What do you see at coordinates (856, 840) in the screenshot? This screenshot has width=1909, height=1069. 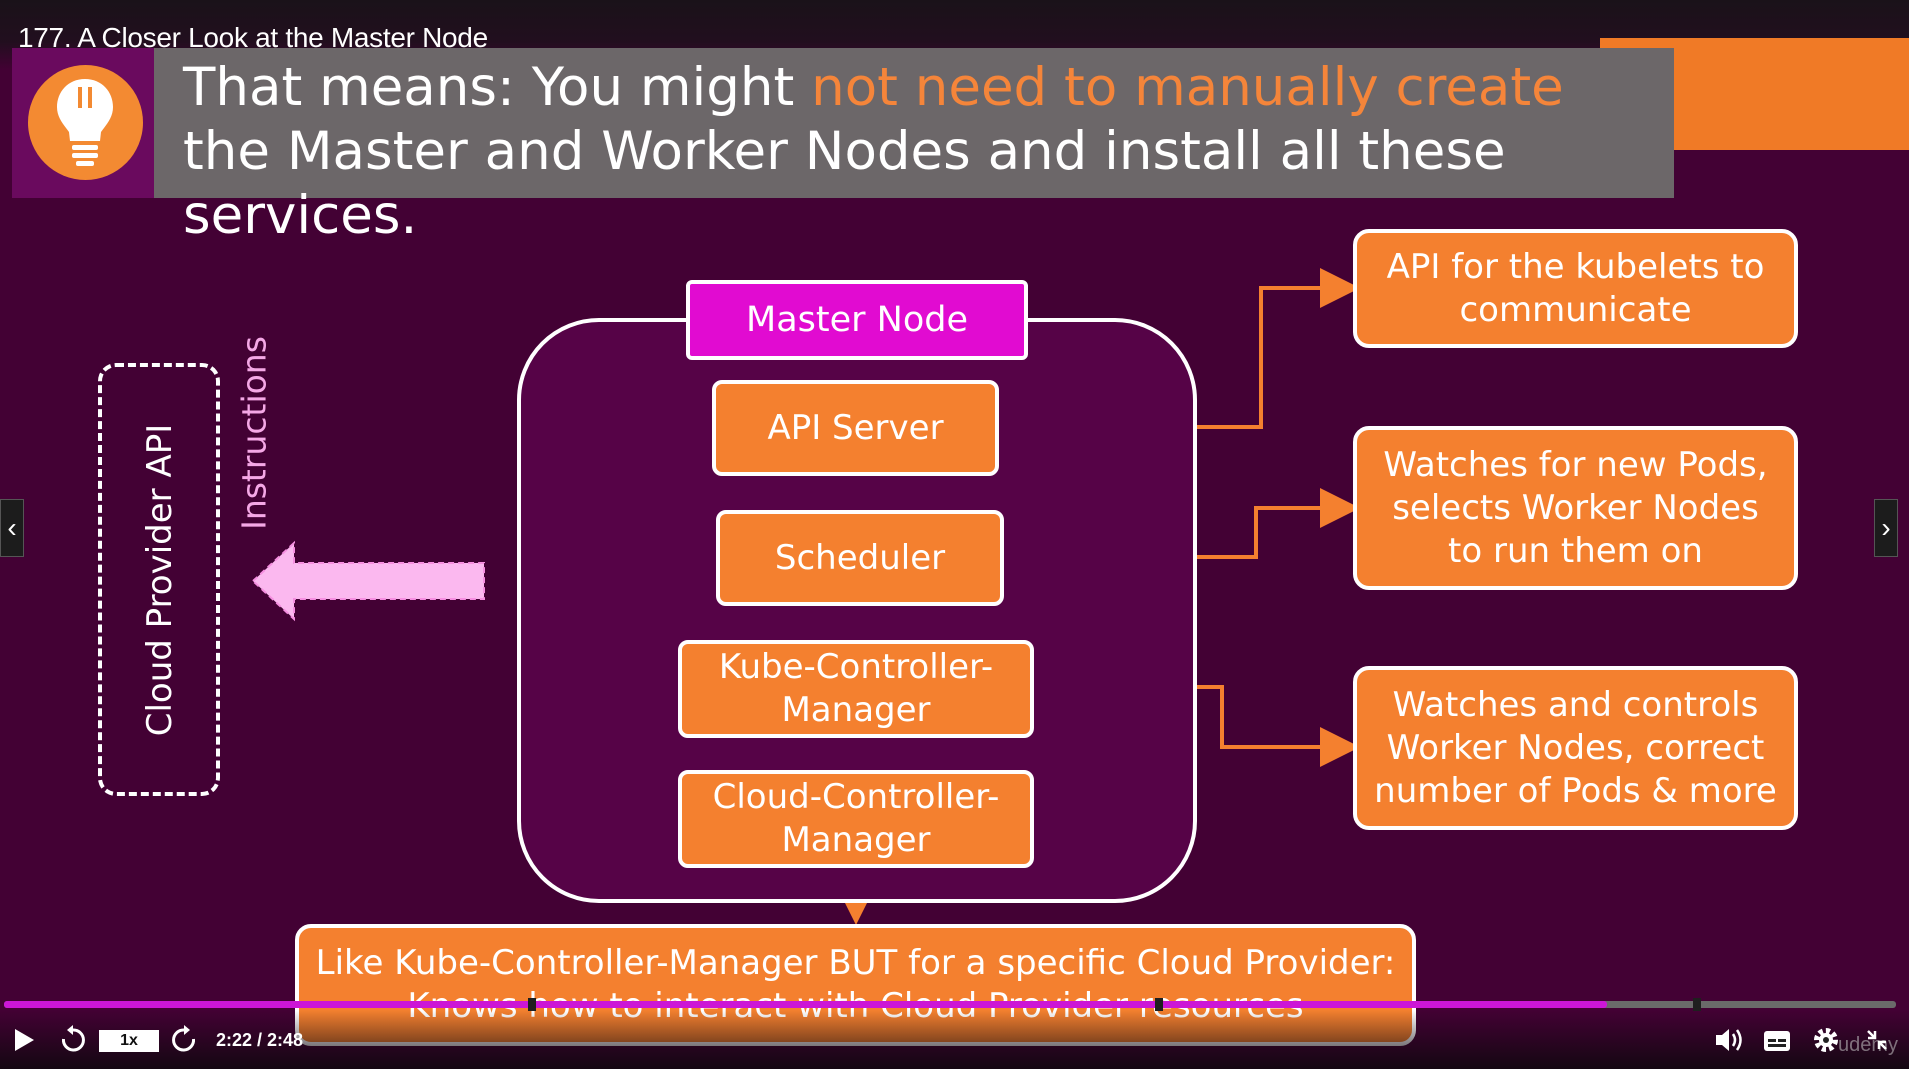 I see `ccm-line2: Manager` at bounding box center [856, 840].